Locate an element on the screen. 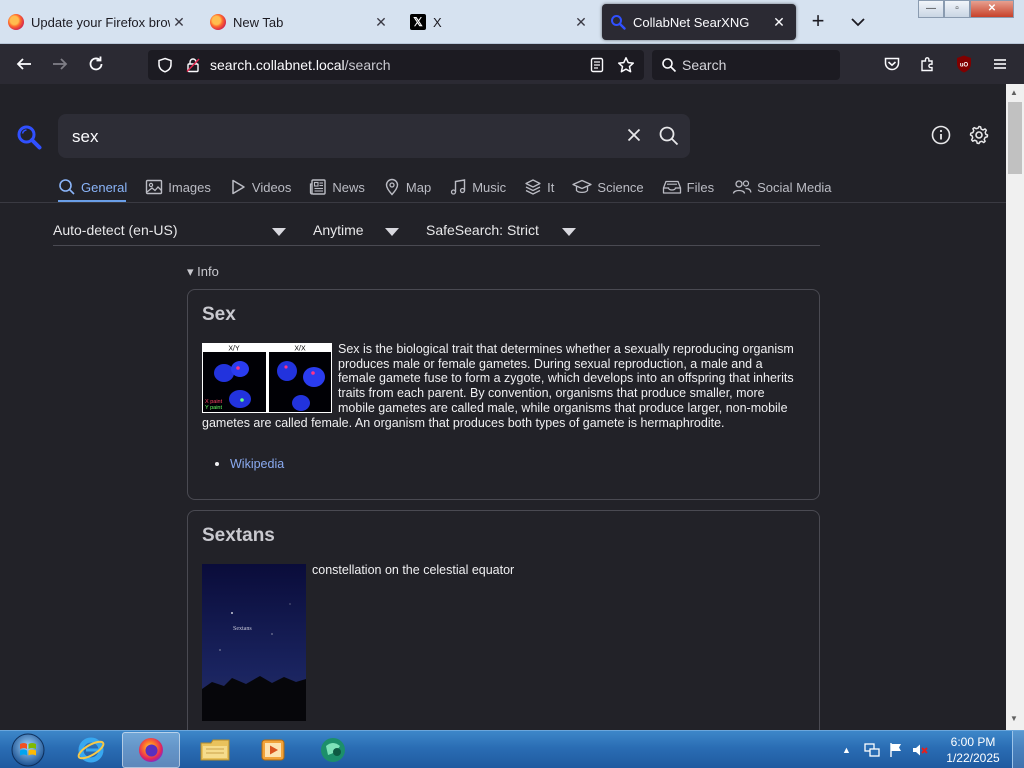 The width and height of the screenshot is (1024, 768). network-icon is located at coordinates (872, 750).